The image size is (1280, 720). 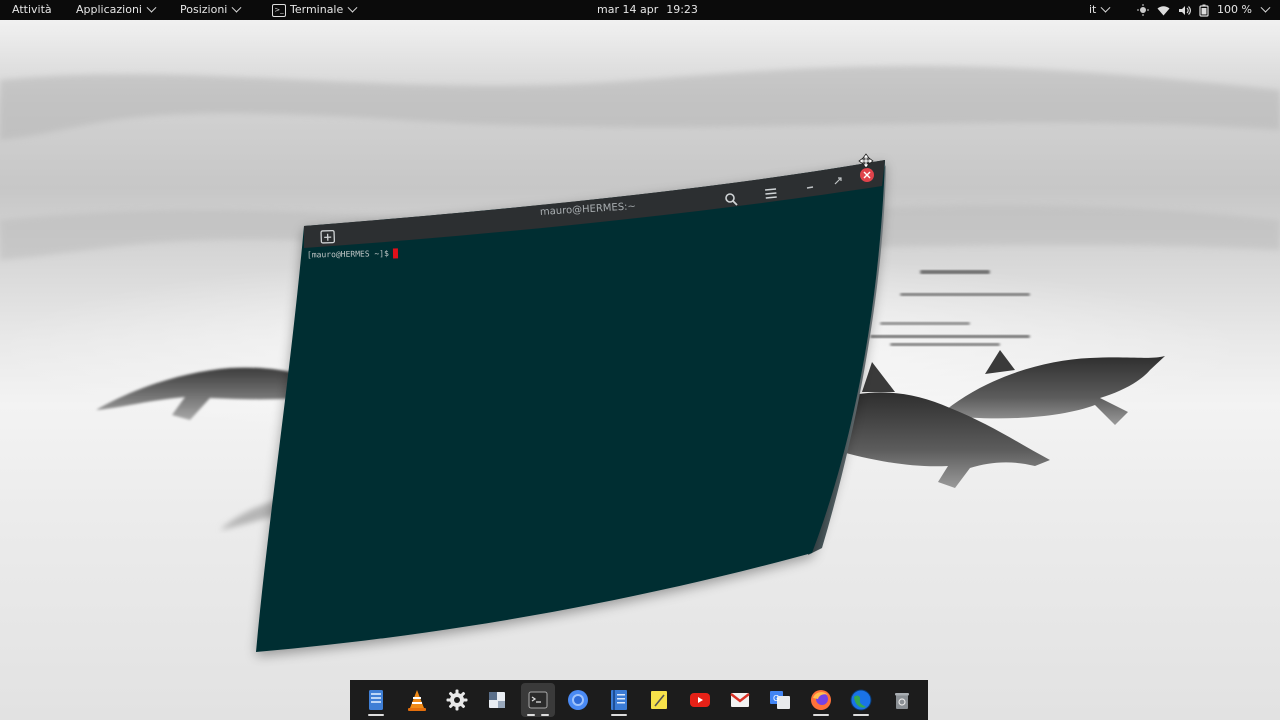 What do you see at coordinates (810, 187) in the screenshot?
I see `minimize-button` at bounding box center [810, 187].